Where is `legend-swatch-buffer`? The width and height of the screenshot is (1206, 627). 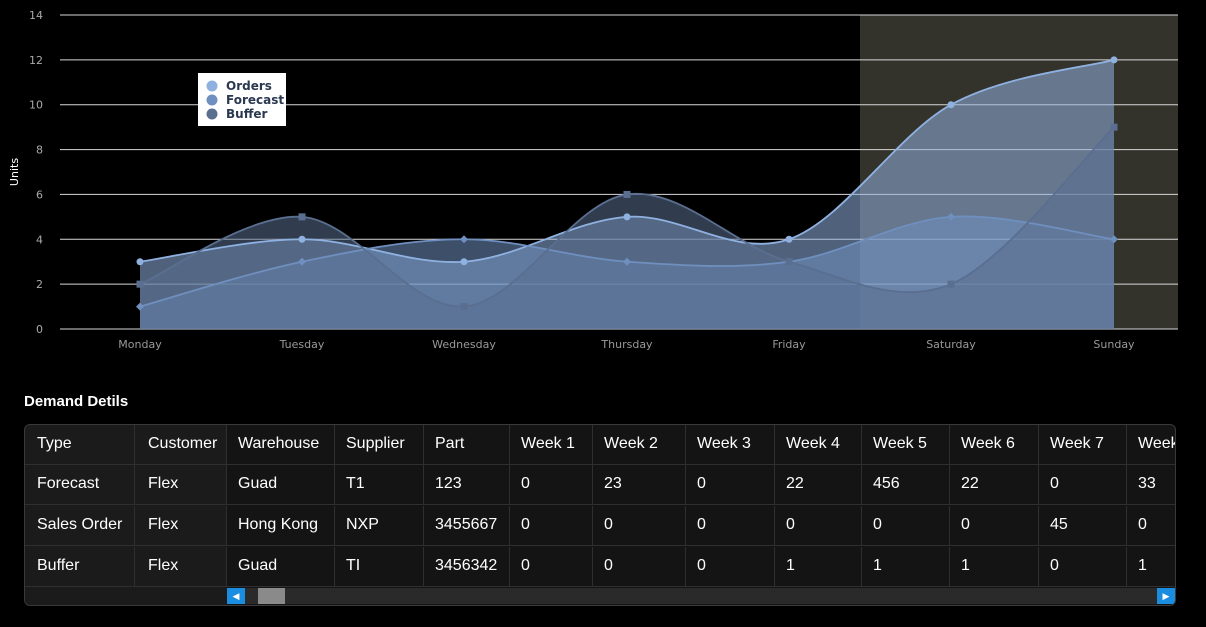 legend-swatch-buffer is located at coordinates (212, 114).